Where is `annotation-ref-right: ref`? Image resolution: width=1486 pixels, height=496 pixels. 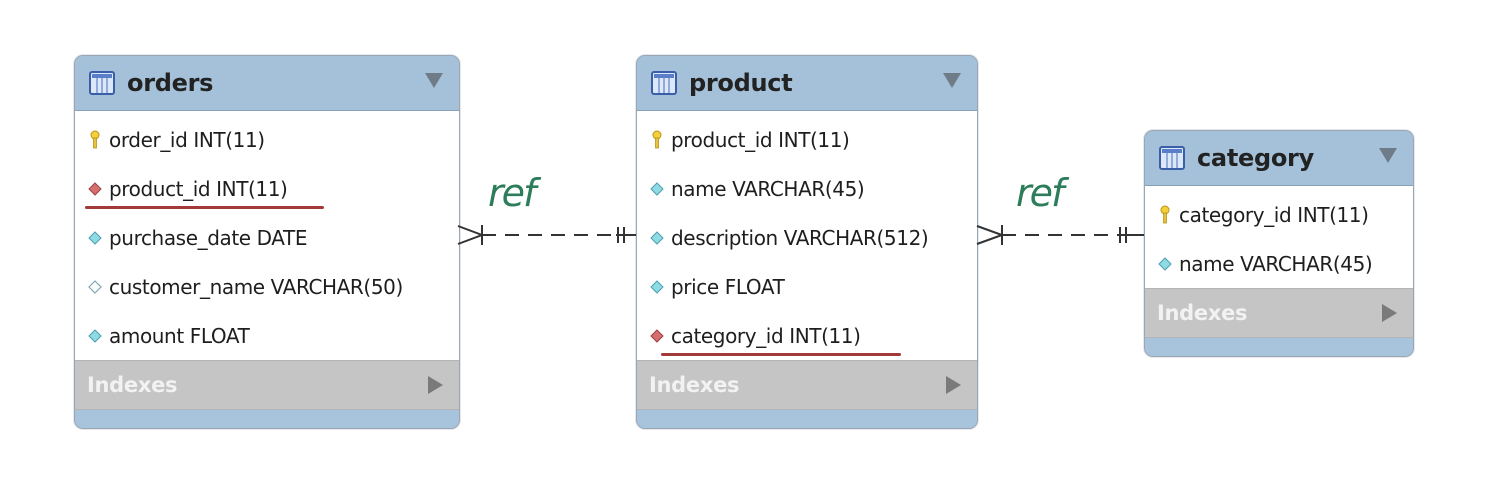 annotation-ref-right: ref is located at coordinates (1043, 193).